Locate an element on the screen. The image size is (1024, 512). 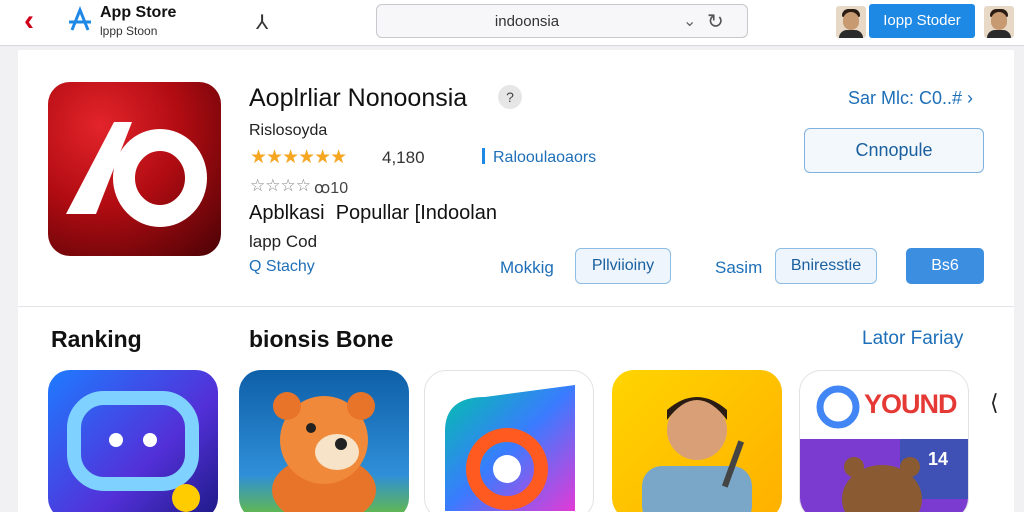
chevron-down-icon: ⌄ is located at coordinates (689, 21).